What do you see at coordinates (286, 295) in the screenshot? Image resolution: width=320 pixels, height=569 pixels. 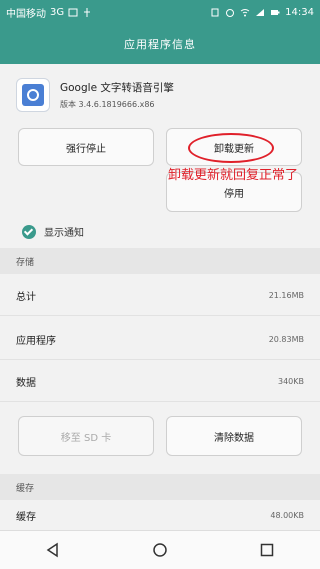 I see `row-value: 21.16MB` at bounding box center [286, 295].